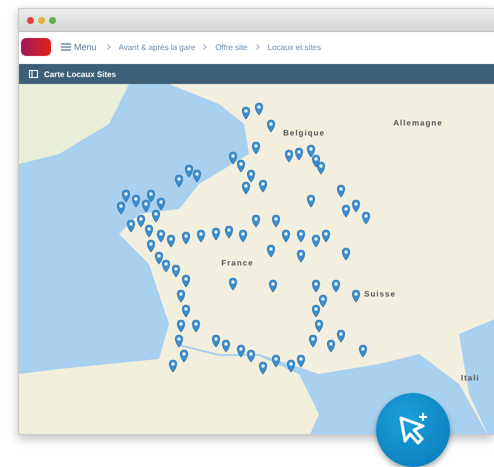 Image resolution: width=494 pixels, height=467 pixels. I want to click on breadcrumb-link: Avant & après la gare, so click(157, 47).